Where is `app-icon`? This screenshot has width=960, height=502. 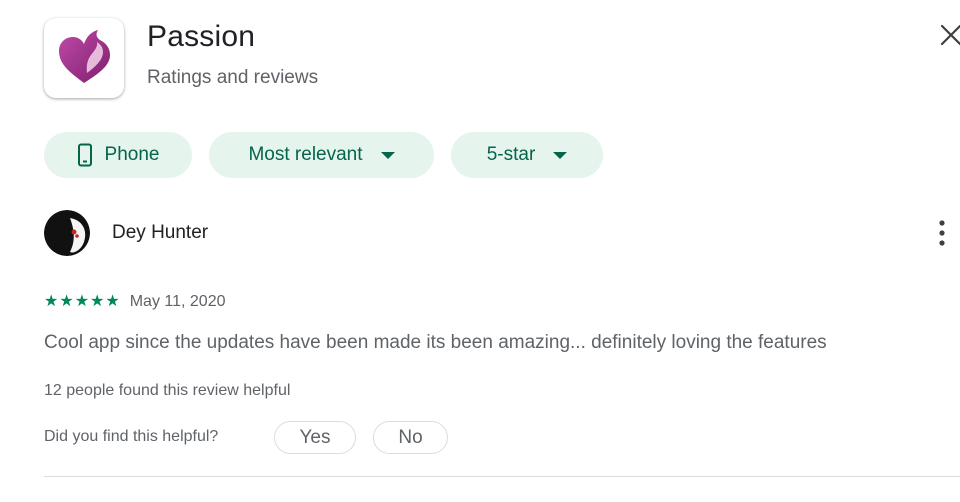
app-icon is located at coordinates (84, 58).